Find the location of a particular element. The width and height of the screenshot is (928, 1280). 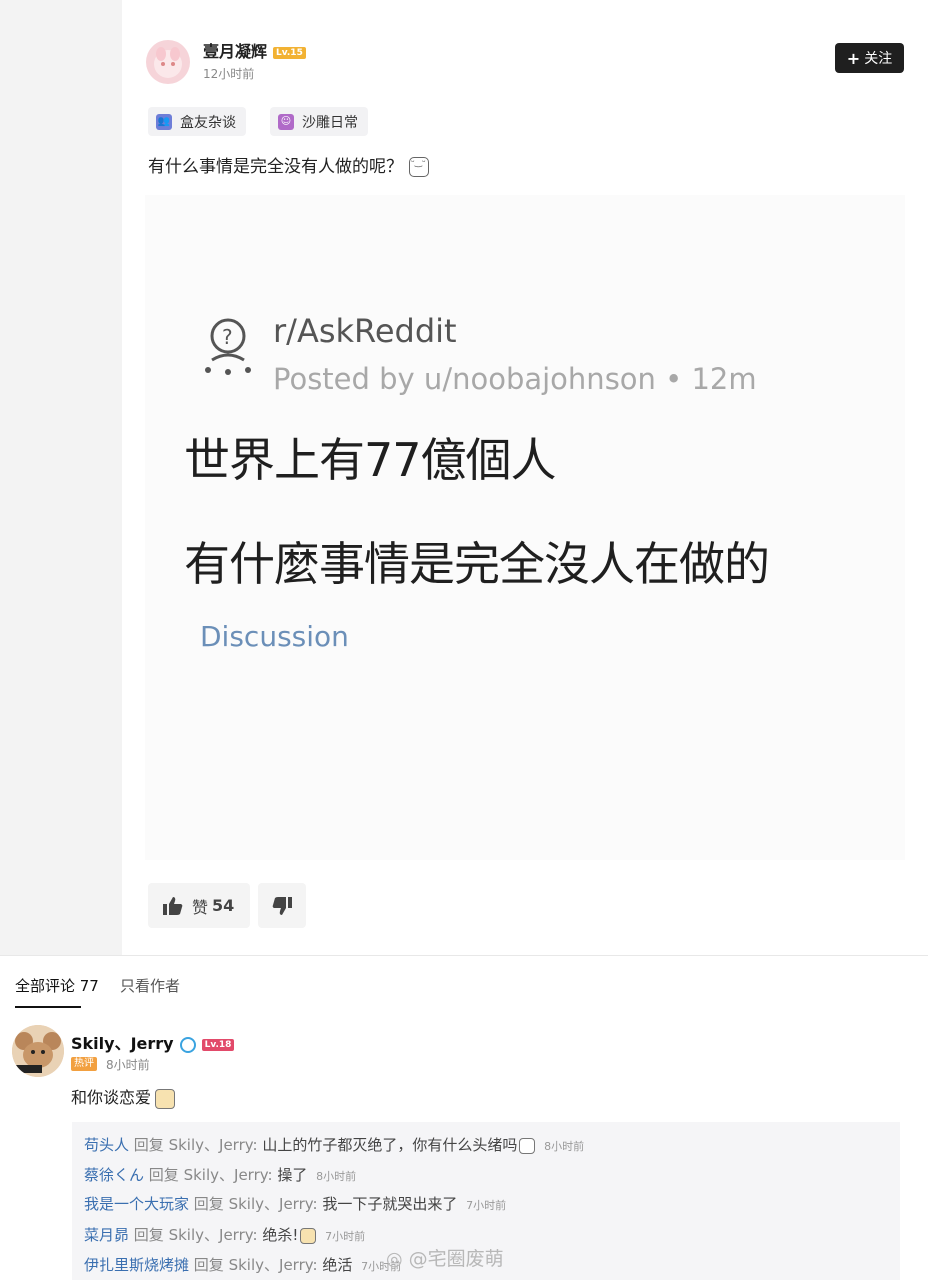

verified-badge-icon is located at coordinates (187, 1044).